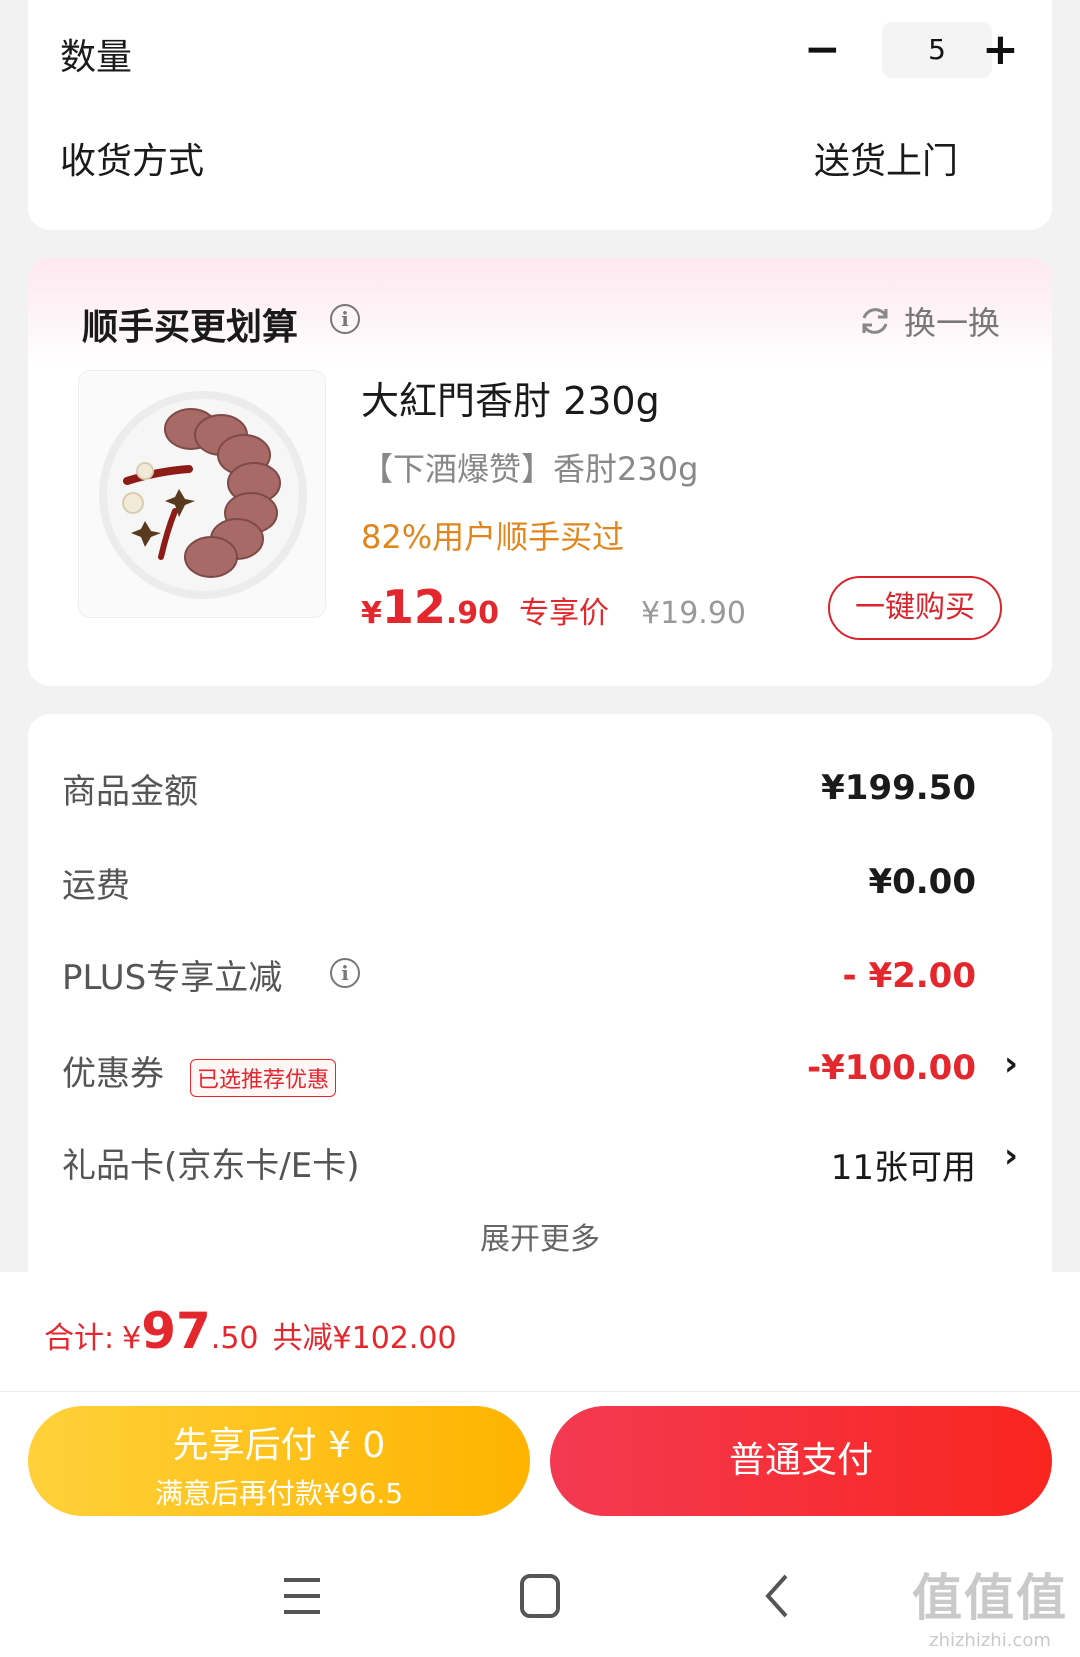 The height and width of the screenshot is (1657, 1080). Describe the element at coordinates (922, 882) in the screenshot. I see `shipping-value: ¥0.00` at that location.